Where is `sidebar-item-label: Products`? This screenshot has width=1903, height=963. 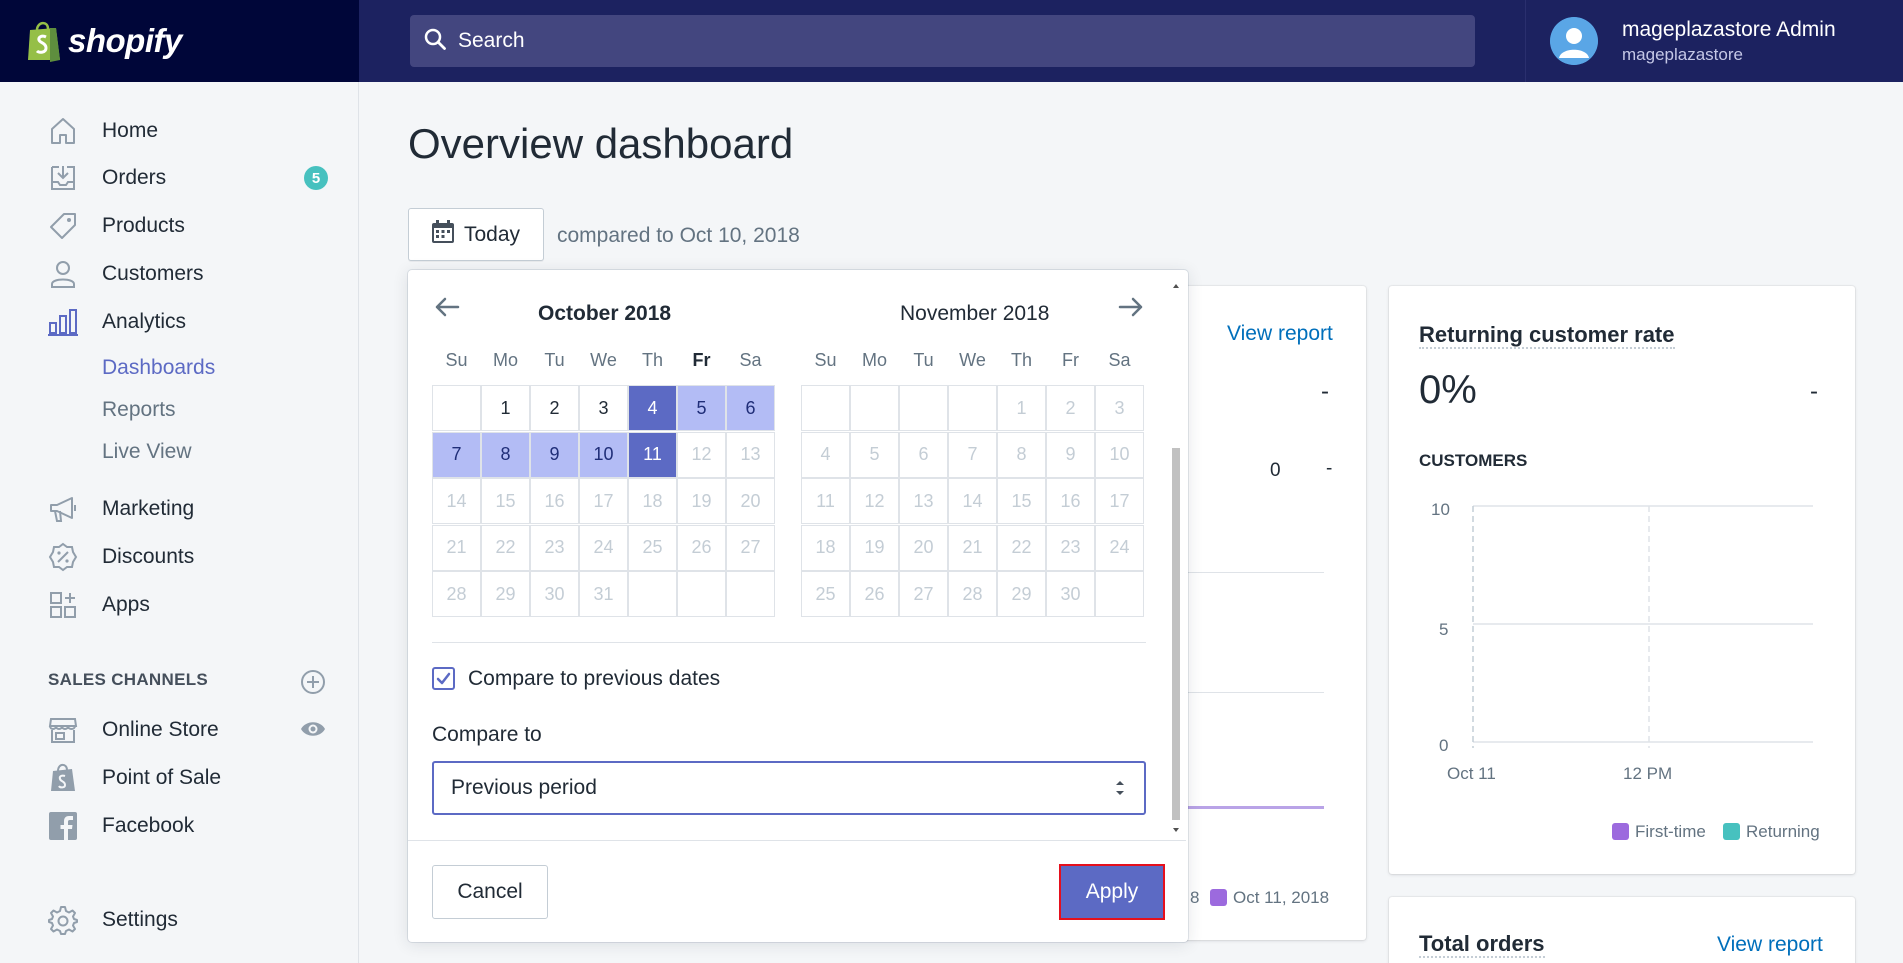 sidebar-item-label: Products is located at coordinates (143, 225).